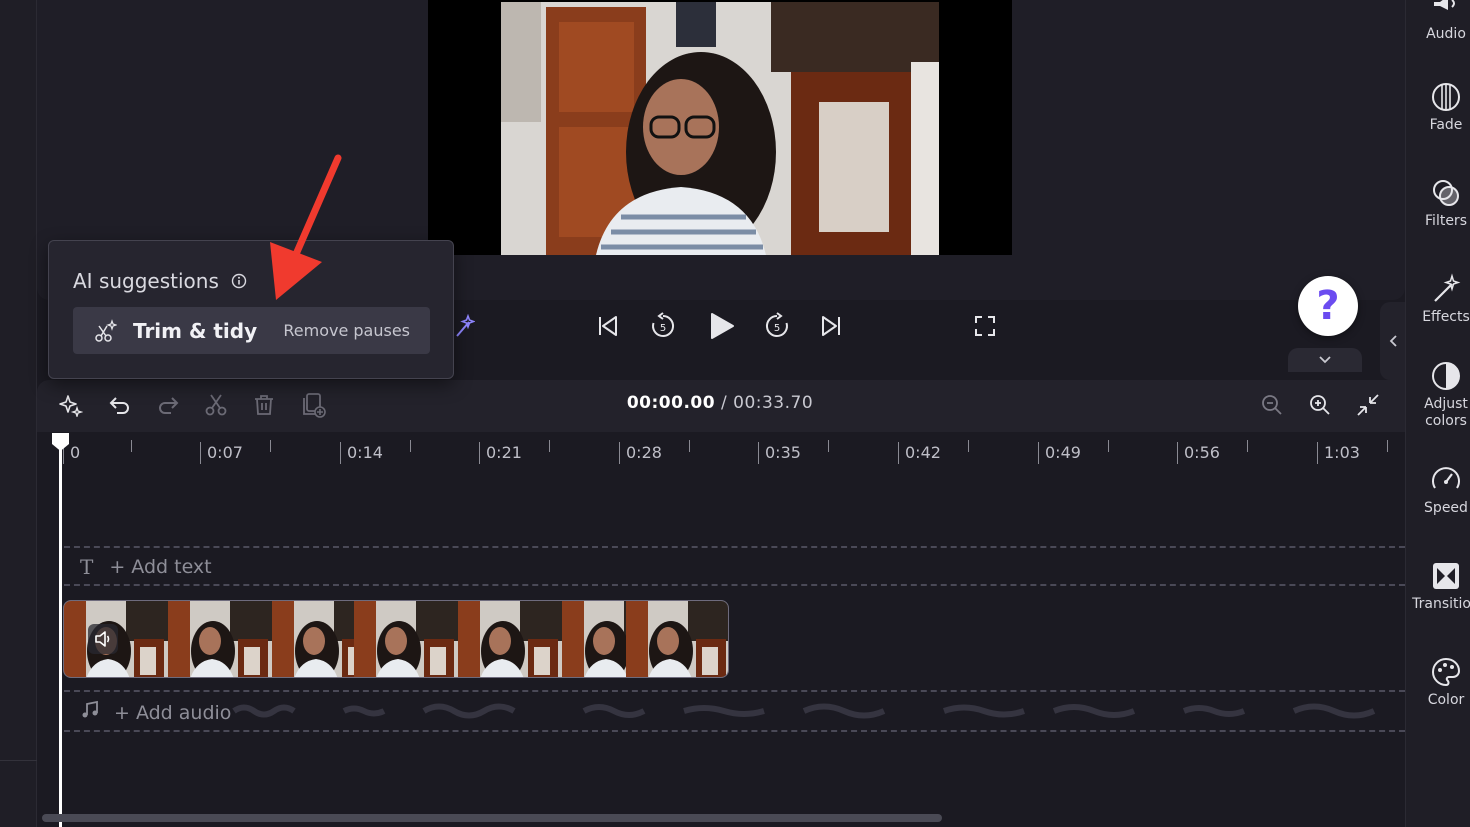  What do you see at coordinates (1438, 490) in the screenshot?
I see `panel-speed: Speed` at bounding box center [1438, 490].